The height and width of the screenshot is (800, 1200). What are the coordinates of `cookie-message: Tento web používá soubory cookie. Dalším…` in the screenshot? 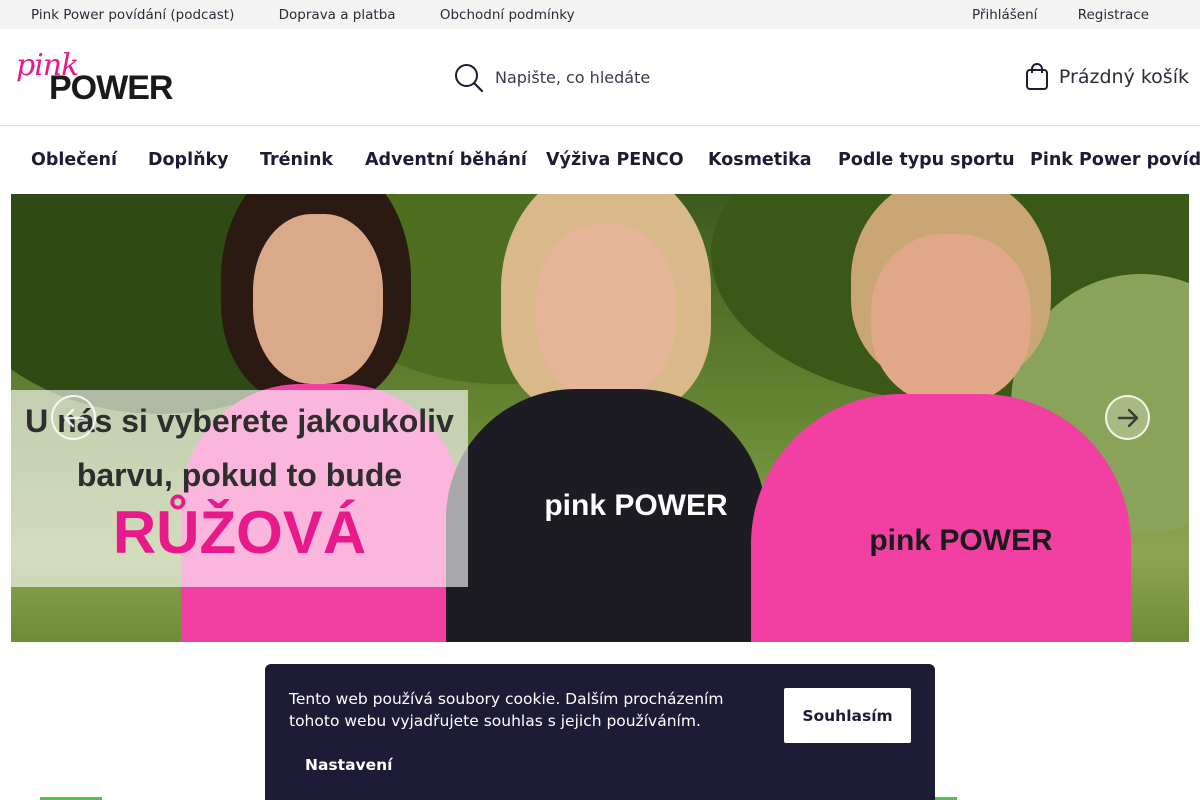 It's located at (506, 710).